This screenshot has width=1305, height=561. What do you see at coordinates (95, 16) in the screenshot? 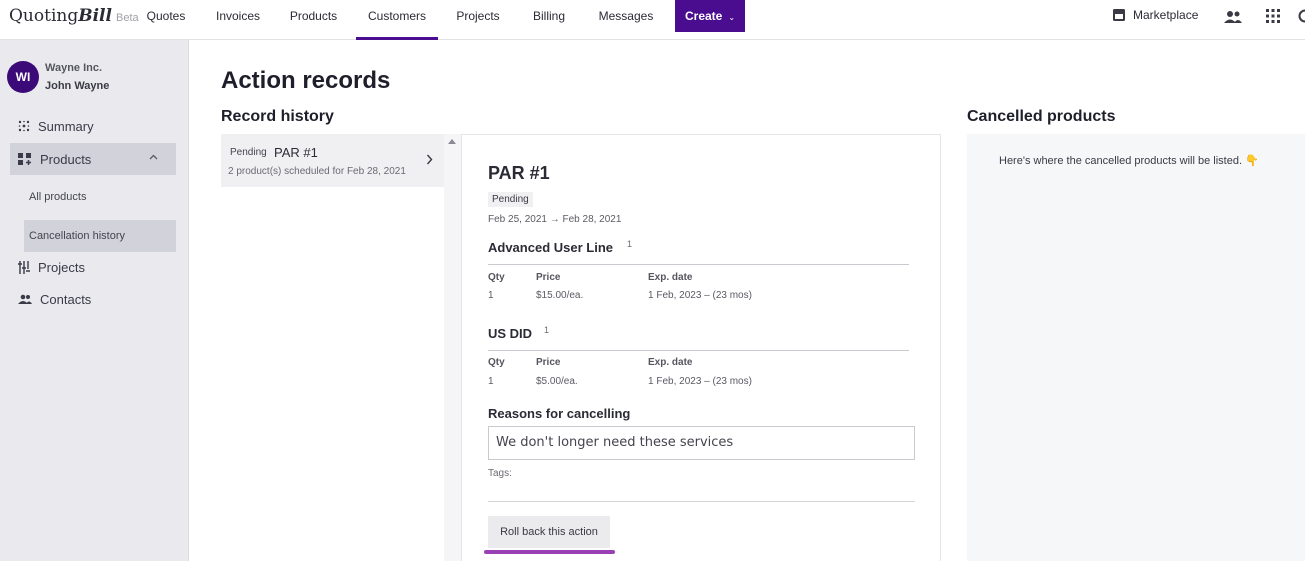
I see `logo-bold-text: Bill` at bounding box center [95, 16].